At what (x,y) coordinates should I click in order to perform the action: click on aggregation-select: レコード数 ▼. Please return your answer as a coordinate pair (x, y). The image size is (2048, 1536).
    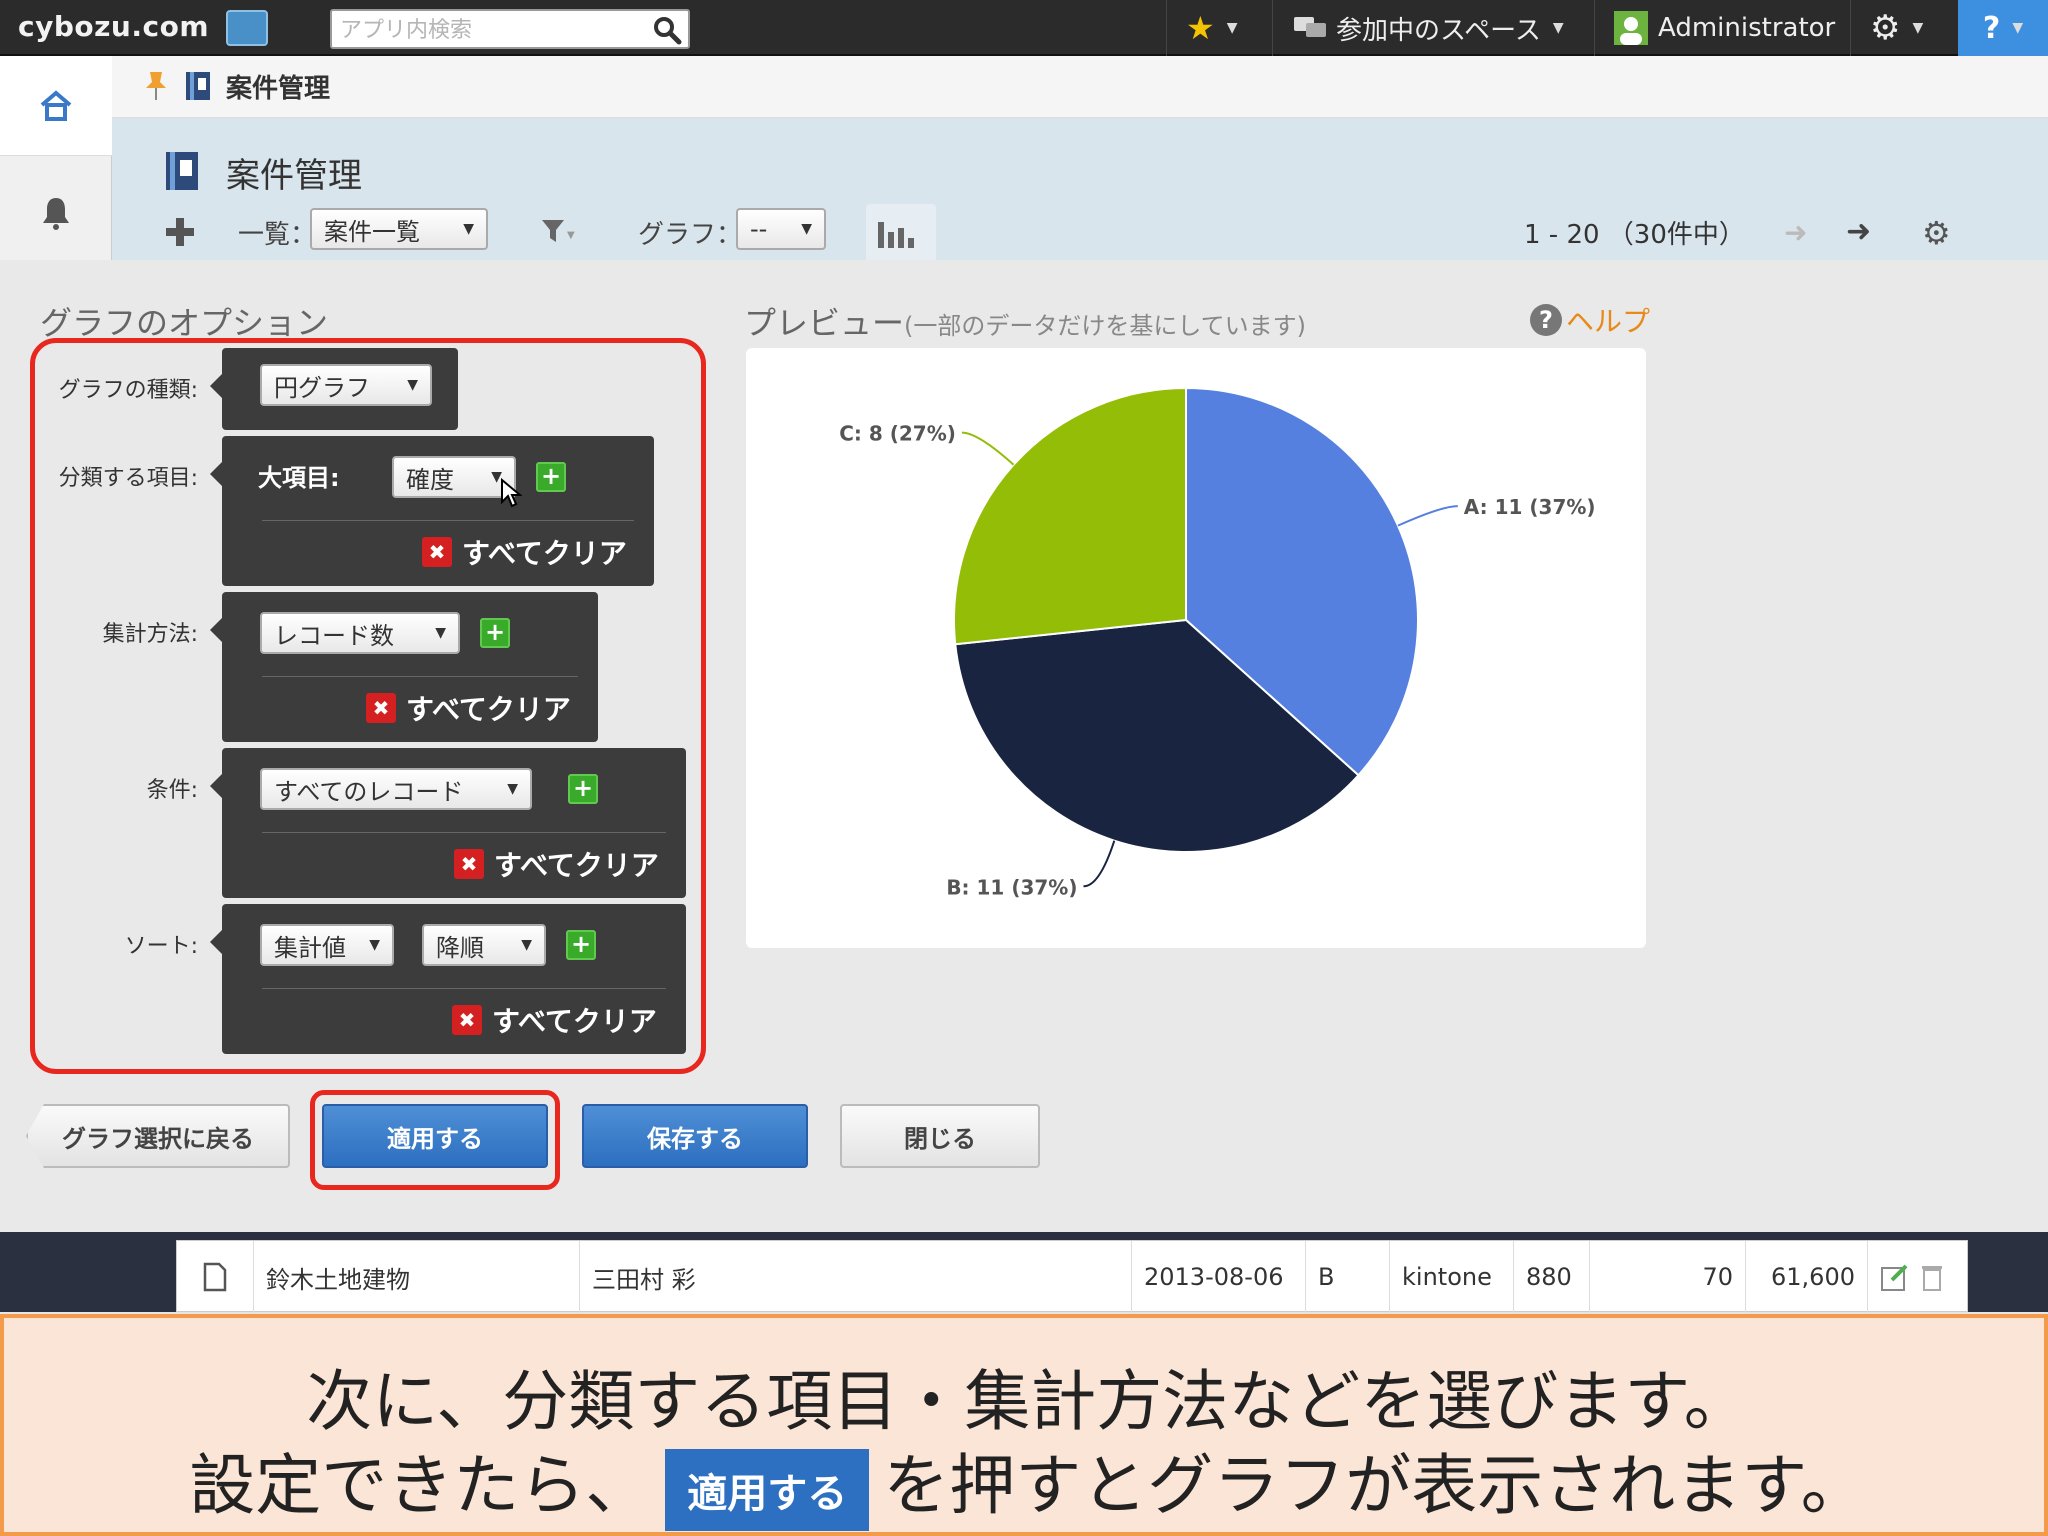
    Looking at the image, I should click on (360, 633).